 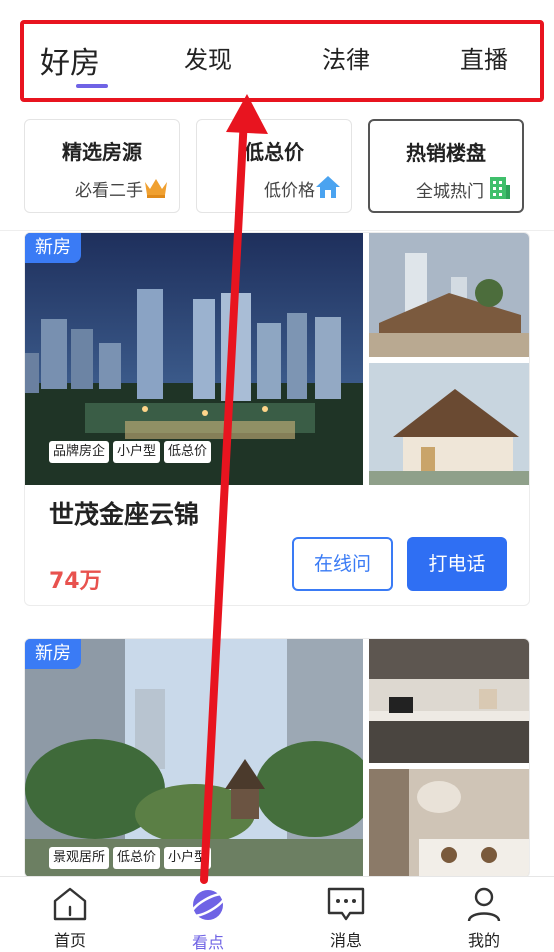 What do you see at coordinates (75, 581) in the screenshot?
I see `listing-price: 74万` at bounding box center [75, 581].